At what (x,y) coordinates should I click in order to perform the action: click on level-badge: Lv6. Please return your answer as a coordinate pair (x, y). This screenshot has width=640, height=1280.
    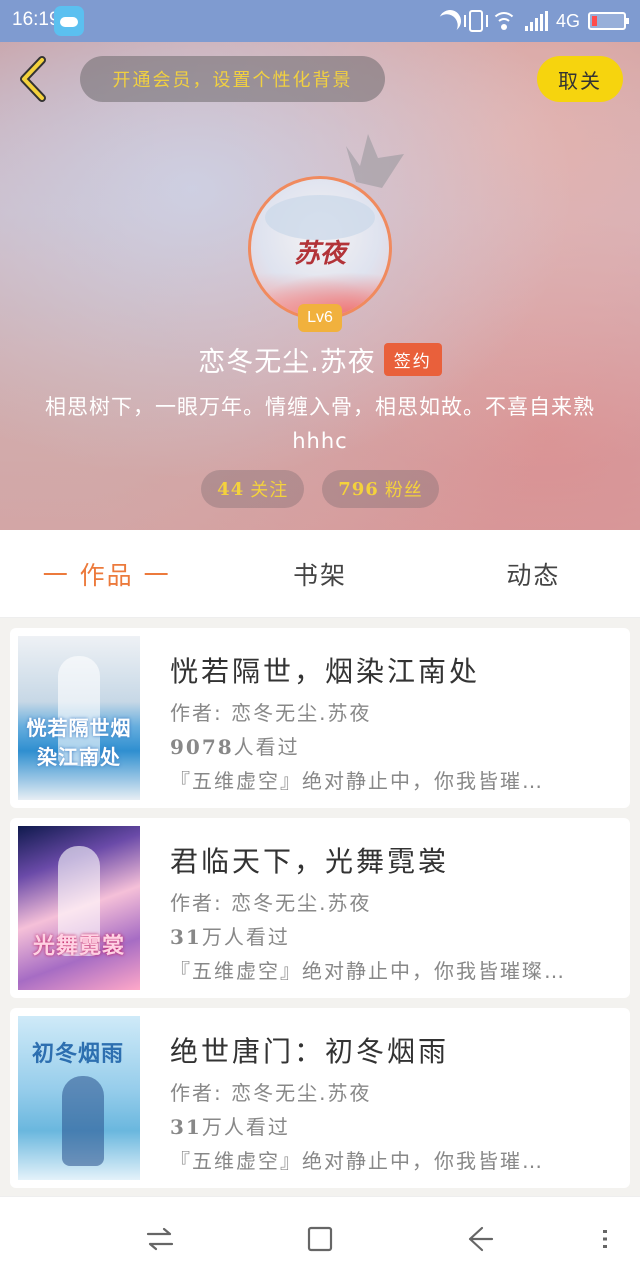
    Looking at the image, I should click on (320, 318).